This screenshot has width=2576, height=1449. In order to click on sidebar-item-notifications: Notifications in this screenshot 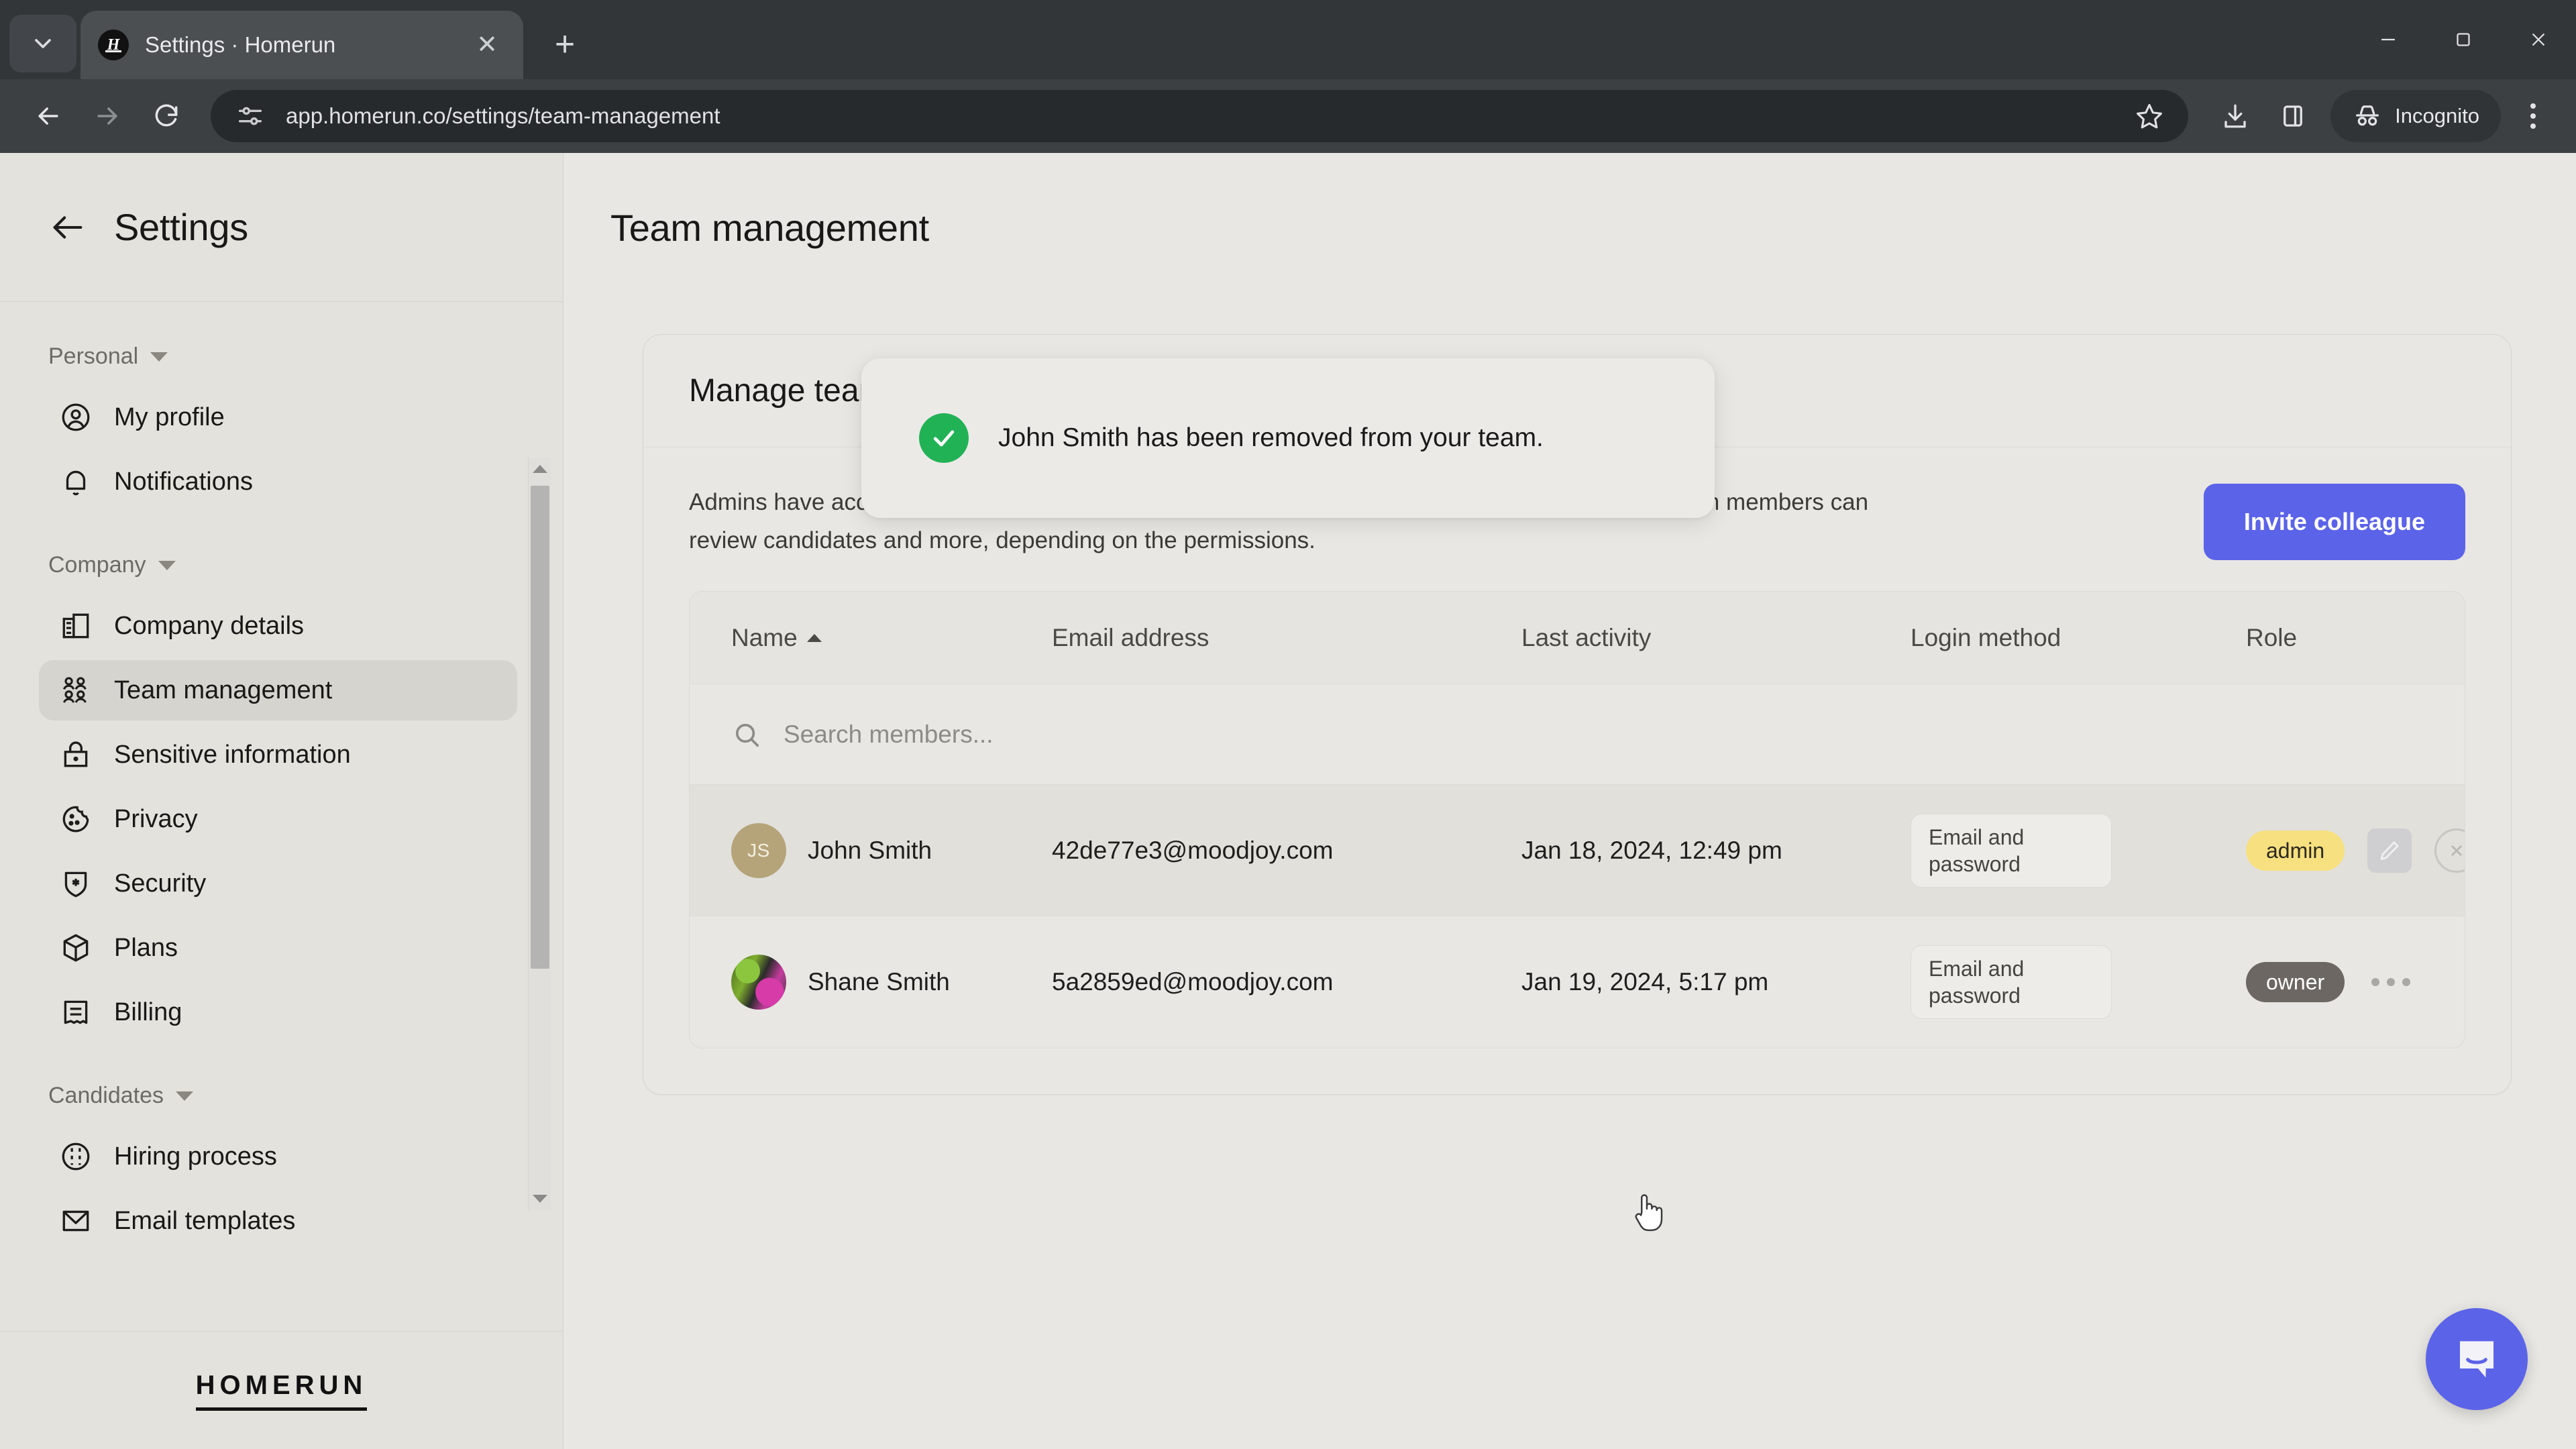, I will do `click(278, 481)`.